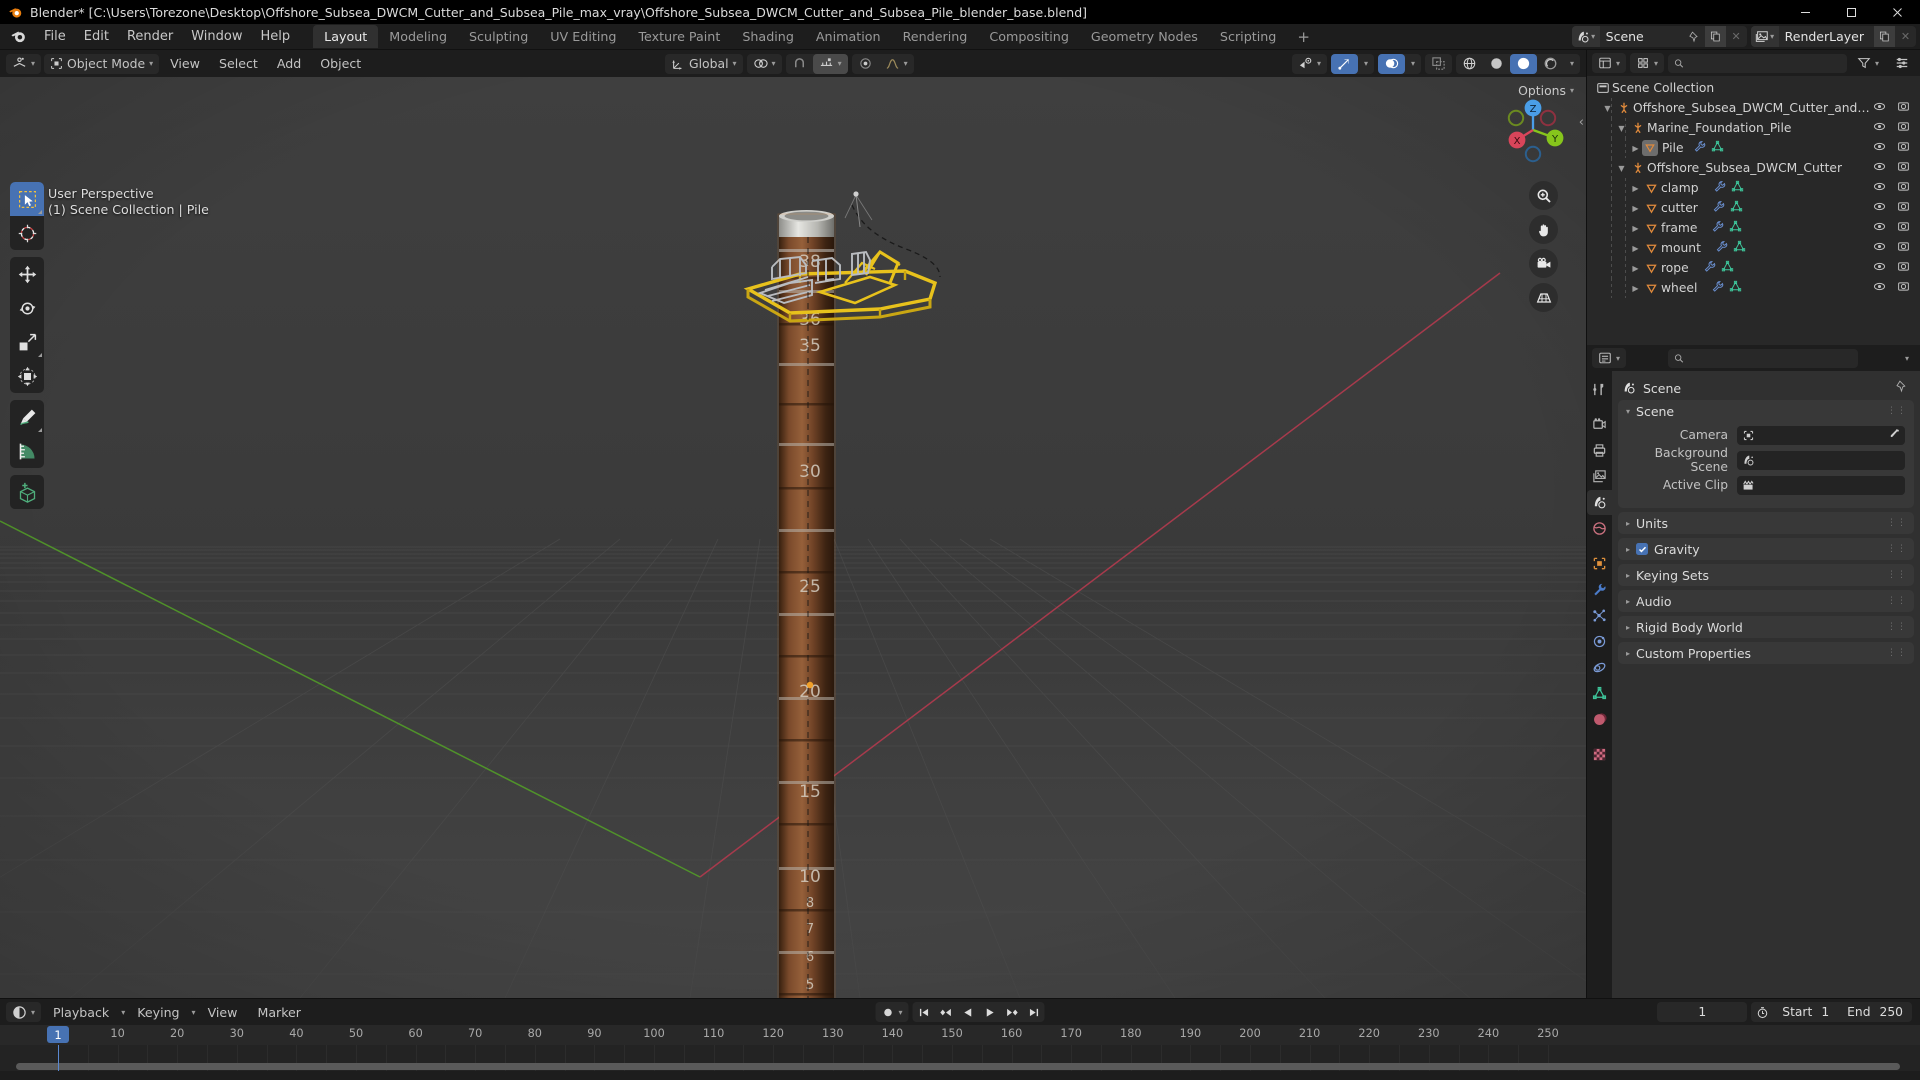  Describe the element at coordinates (1894, 435) in the screenshot. I see `eyedropper-icon` at that location.